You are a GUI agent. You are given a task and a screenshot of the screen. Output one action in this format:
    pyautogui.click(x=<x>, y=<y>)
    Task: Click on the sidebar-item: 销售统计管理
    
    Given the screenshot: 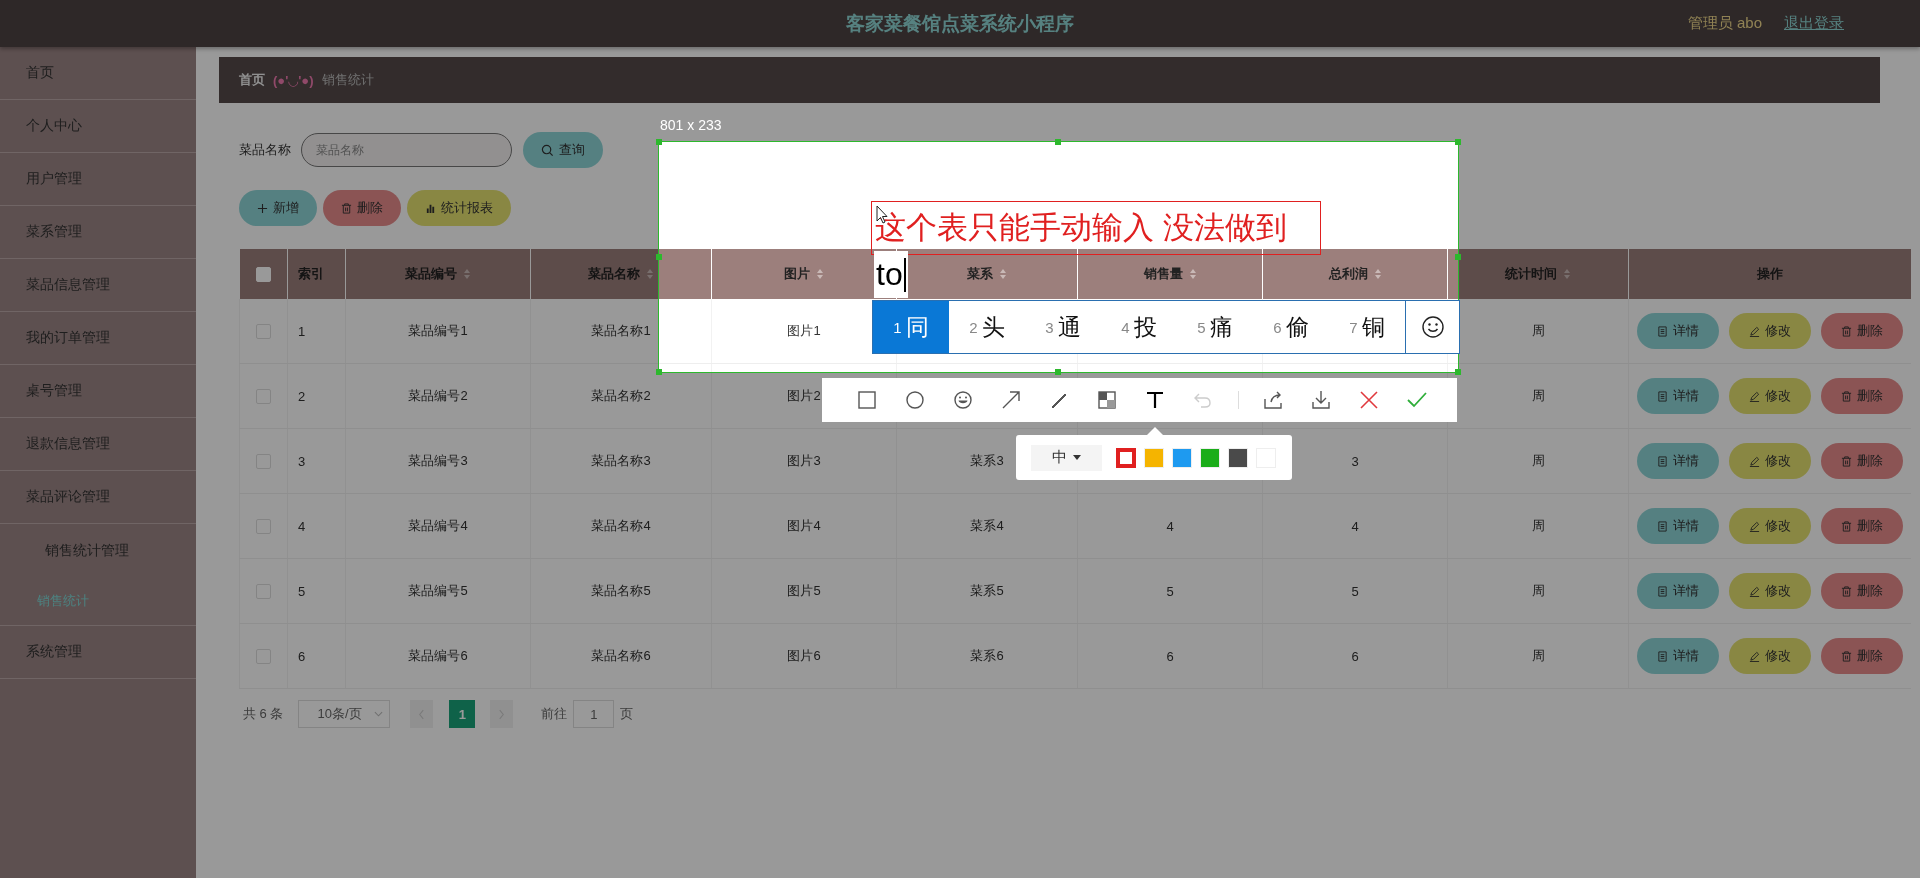 What is the action you would take?
    pyautogui.click(x=98, y=550)
    